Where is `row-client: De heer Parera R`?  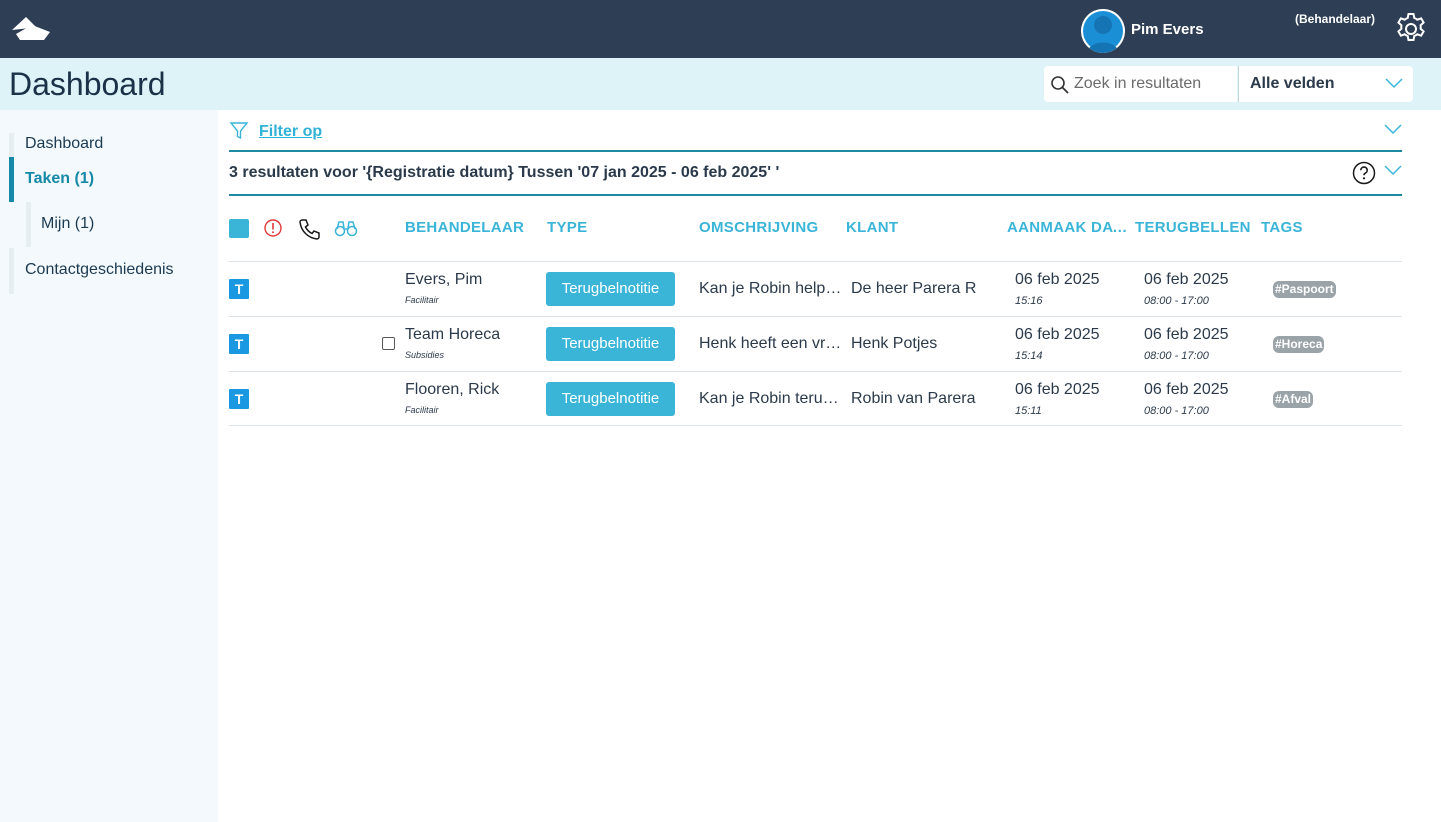 row-client: De heer Parera R is located at coordinates (914, 288).